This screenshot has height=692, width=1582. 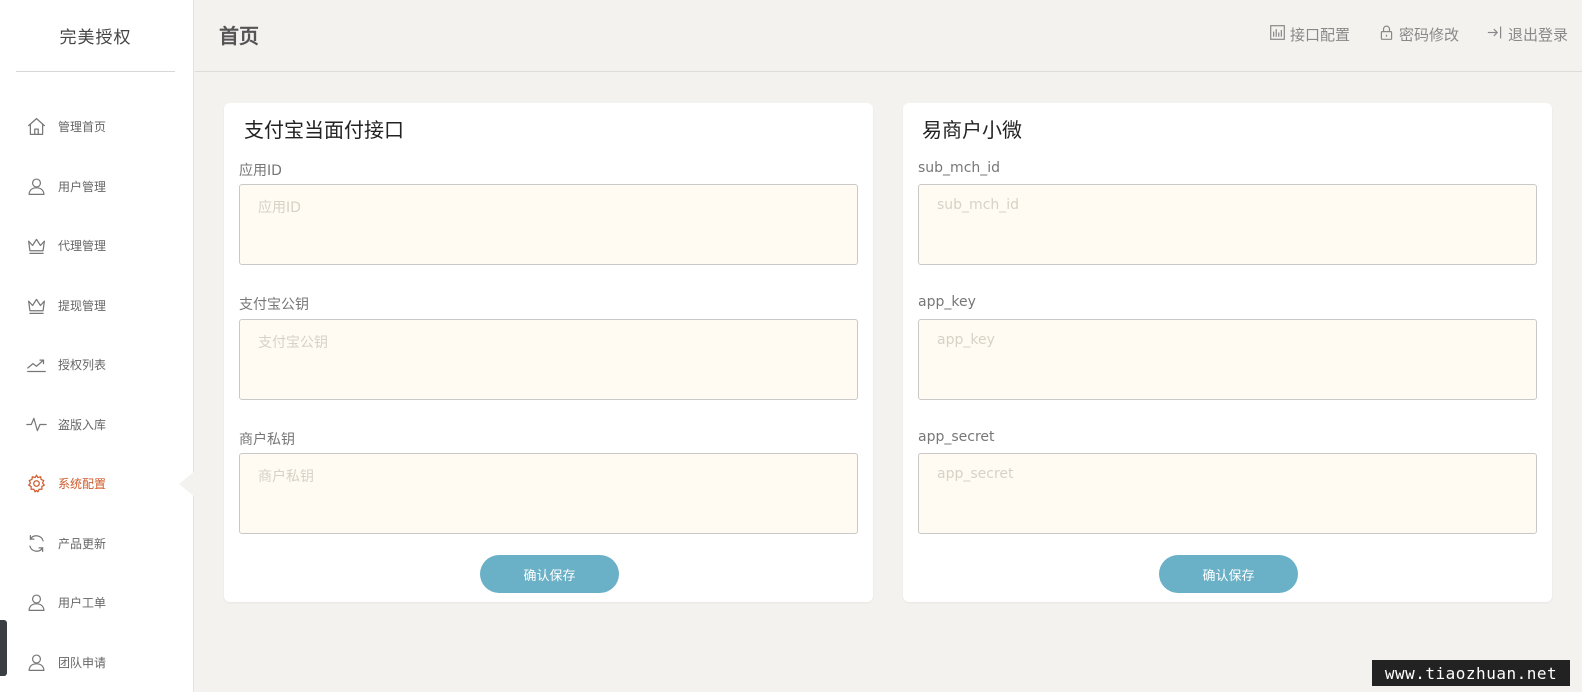 I want to click on sidebar-item-label: 用户工单, so click(x=82, y=603).